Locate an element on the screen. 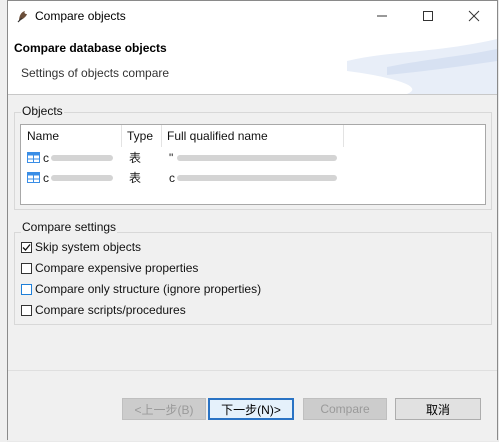 This screenshot has width=499, height=442. table-row: c 表 c is located at coordinates (182, 178).